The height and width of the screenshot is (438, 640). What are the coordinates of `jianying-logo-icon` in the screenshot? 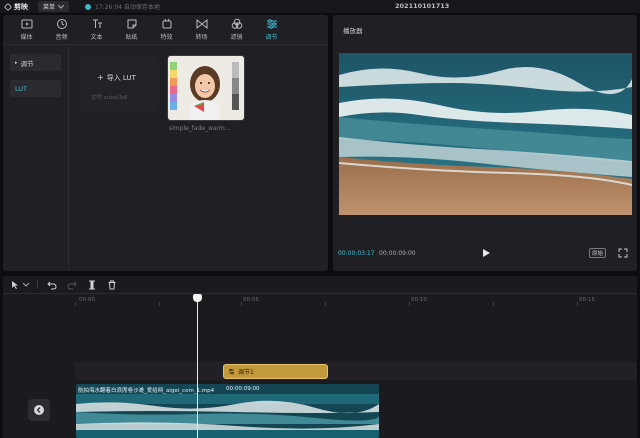 It's located at (8, 6).